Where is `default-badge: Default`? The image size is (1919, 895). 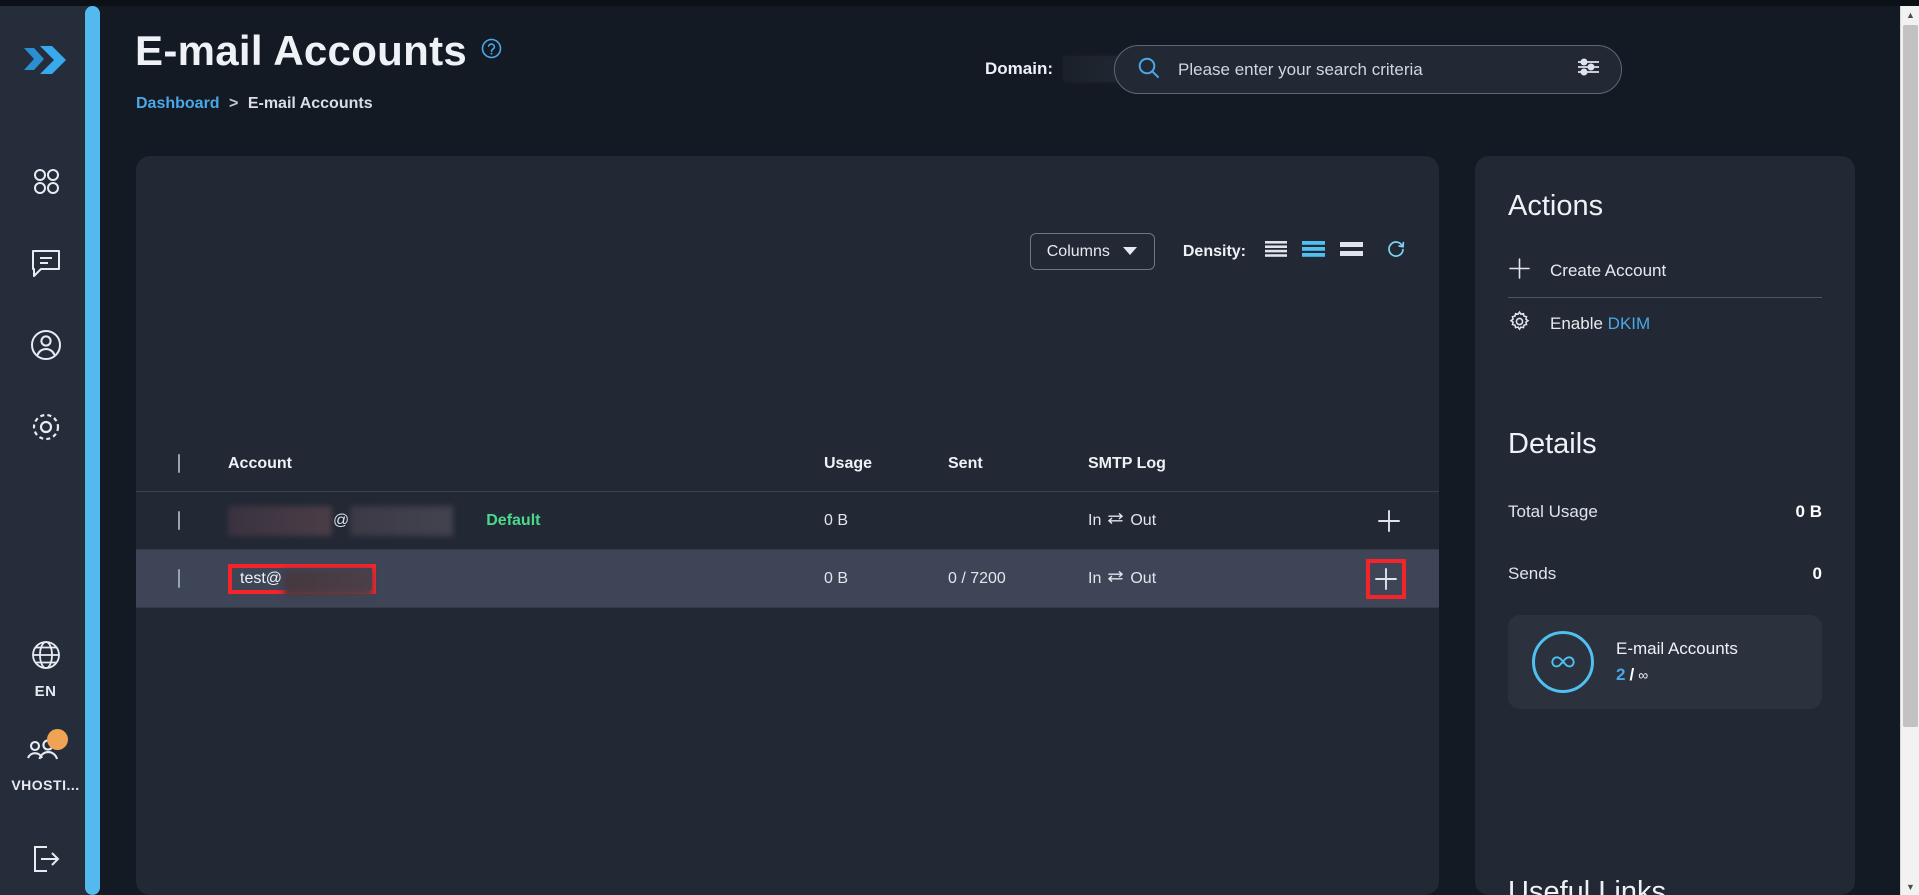
default-badge: Default is located at coordinates (513, 520).